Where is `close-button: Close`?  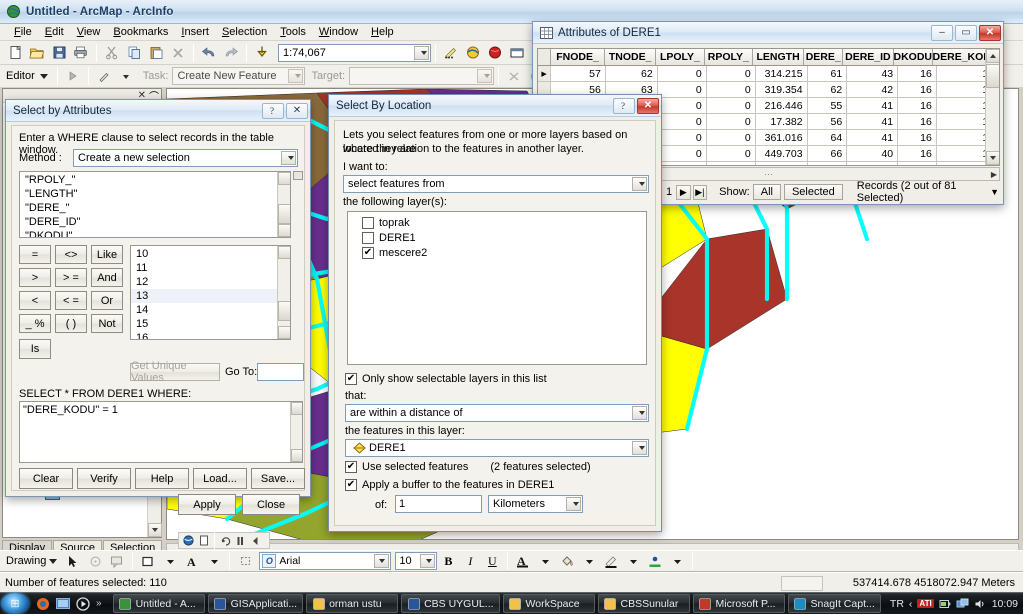 close-button: Close is located at coordinates (271, 504).